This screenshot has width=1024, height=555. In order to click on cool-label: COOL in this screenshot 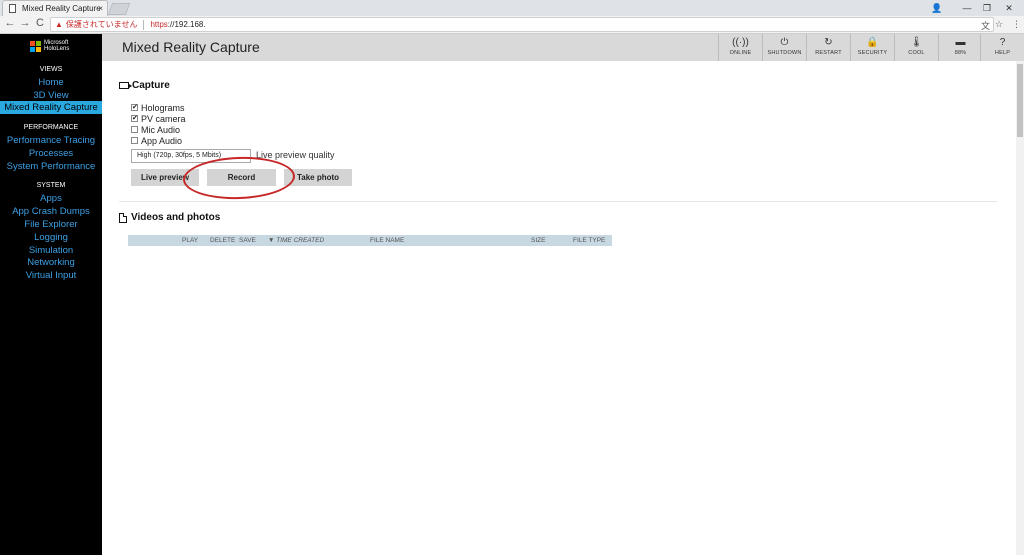, I will do `click(916, 53)`.